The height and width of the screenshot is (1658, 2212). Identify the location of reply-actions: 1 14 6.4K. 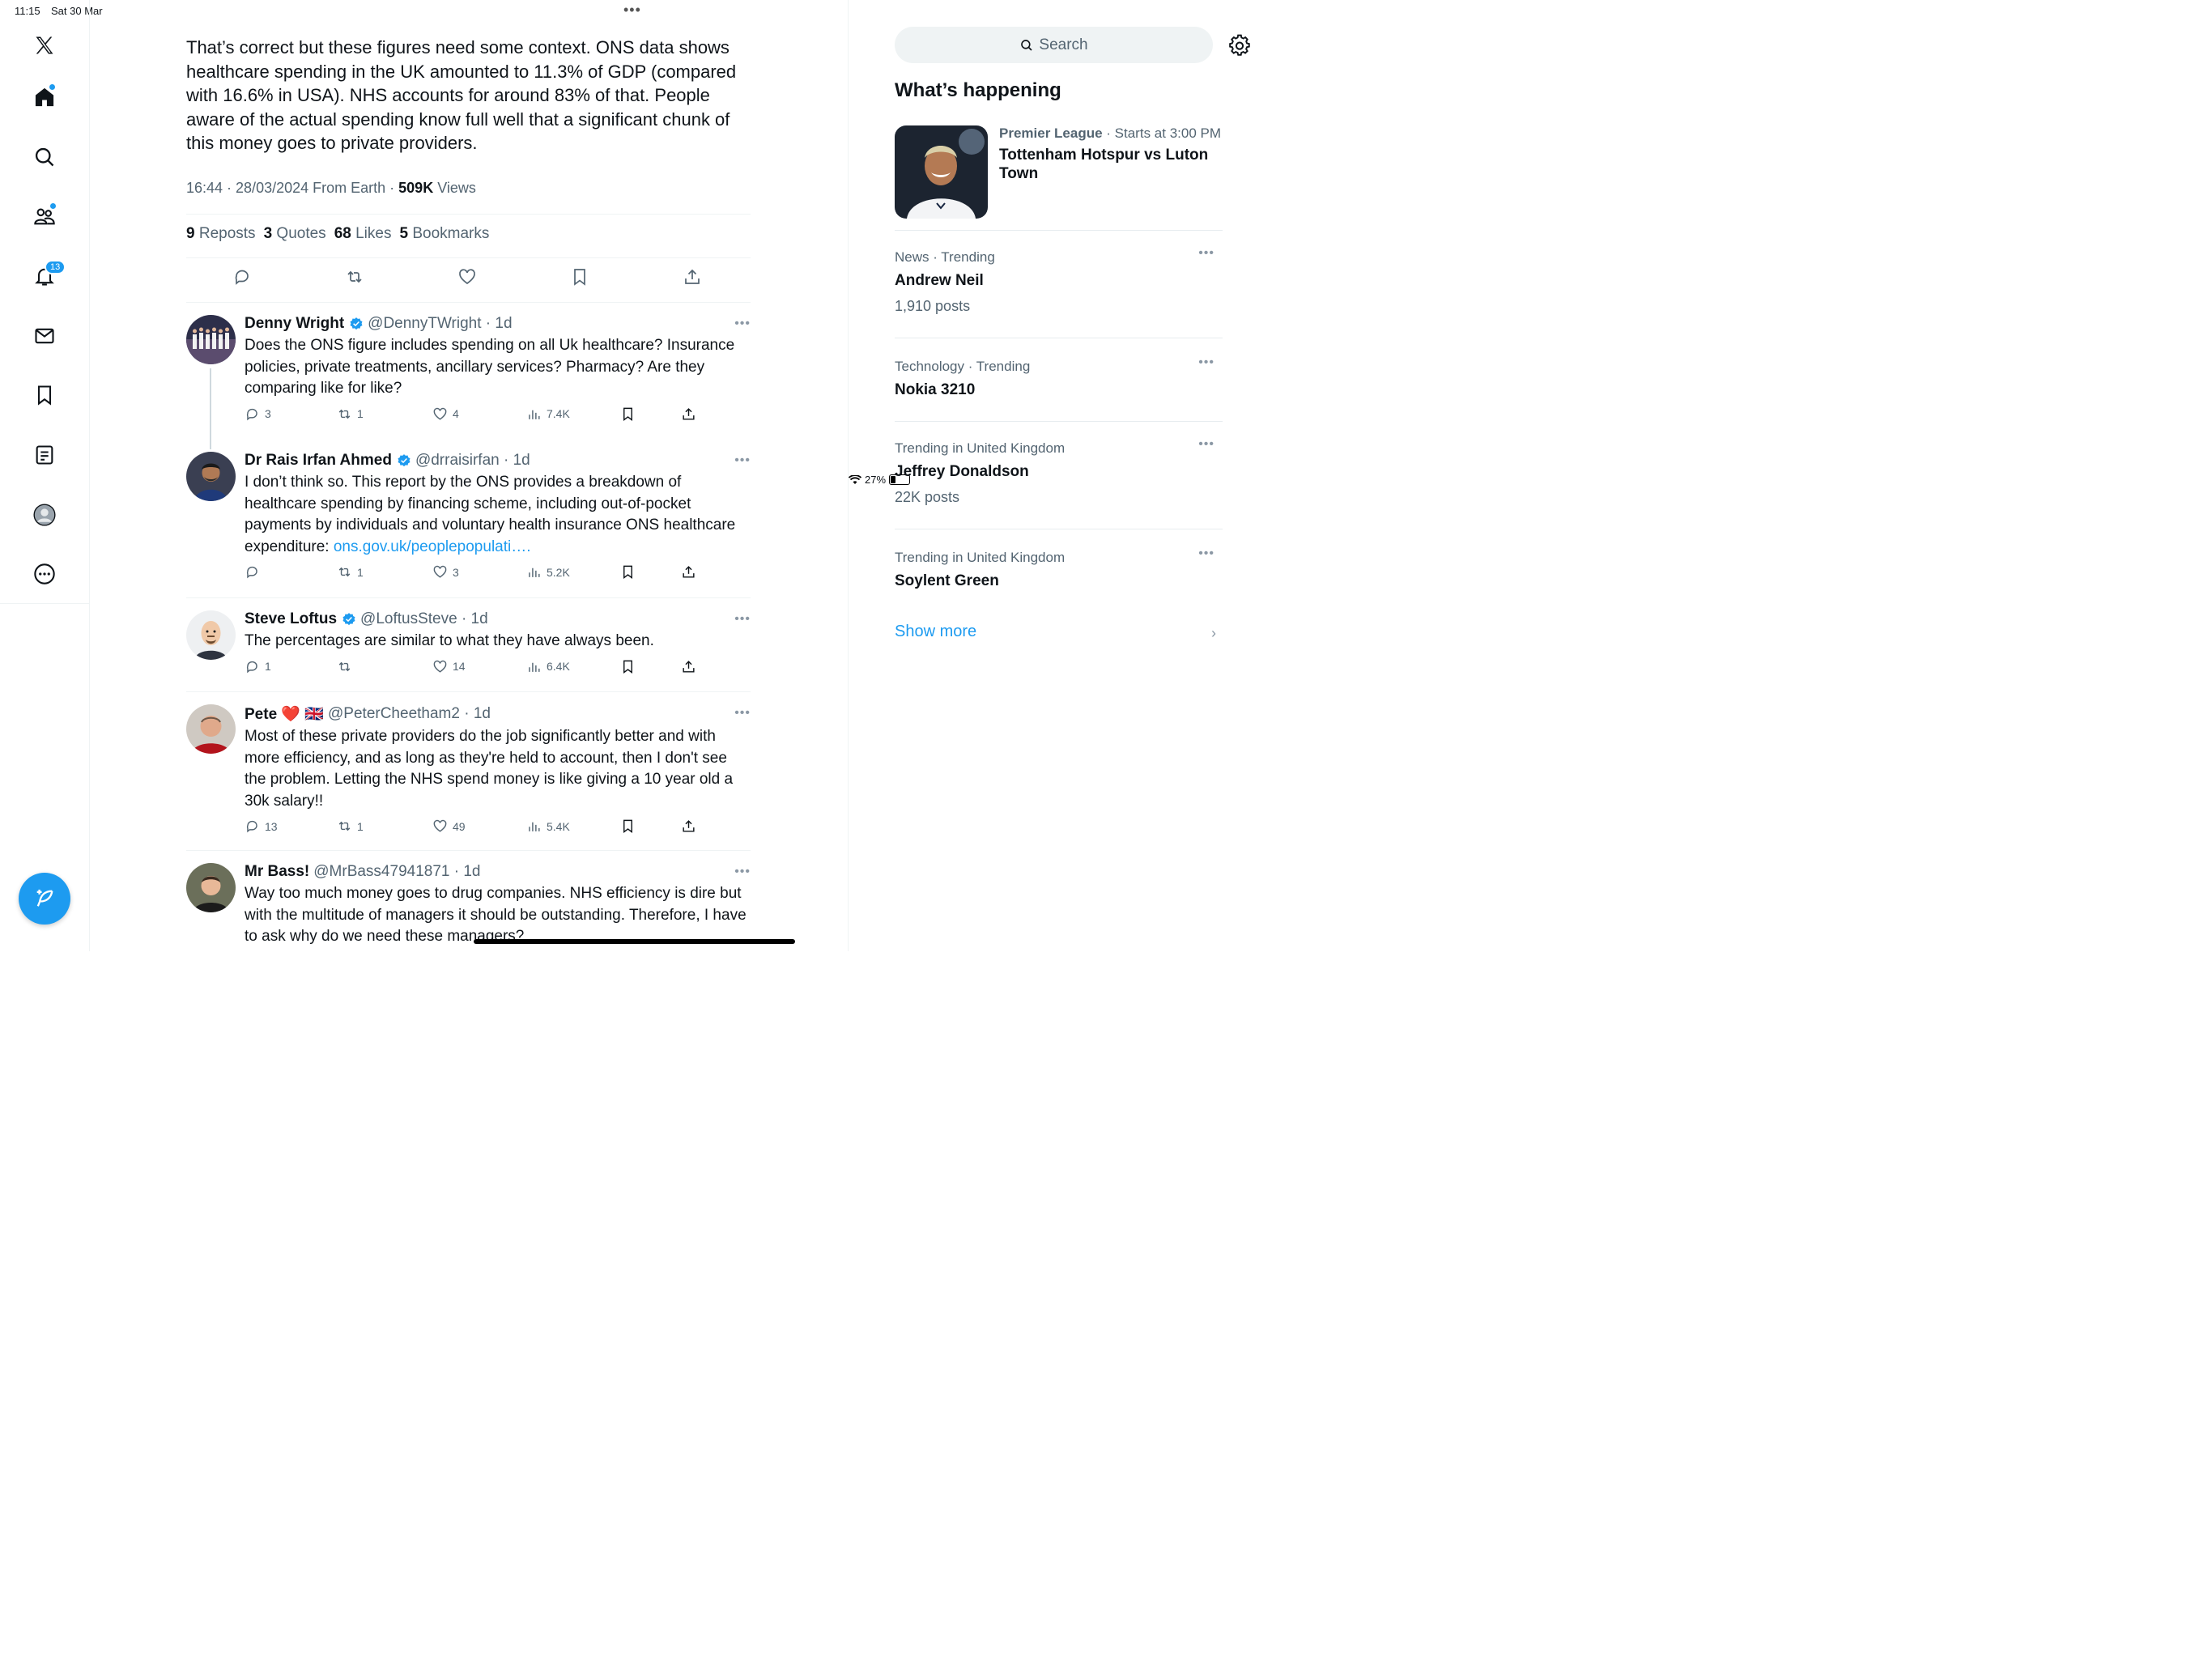
(498, 668).